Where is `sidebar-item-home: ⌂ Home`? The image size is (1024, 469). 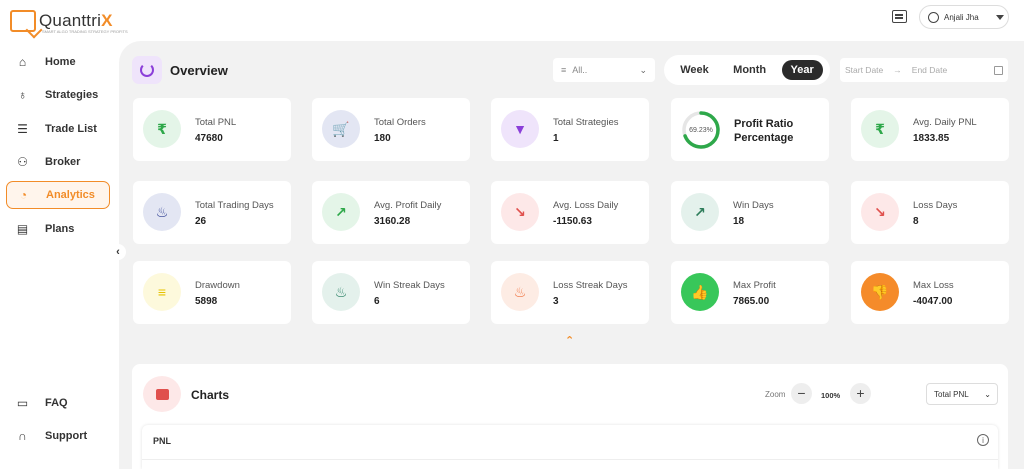
sidebar-item-home: ⌂ Home is located at coordinates (58, 62).